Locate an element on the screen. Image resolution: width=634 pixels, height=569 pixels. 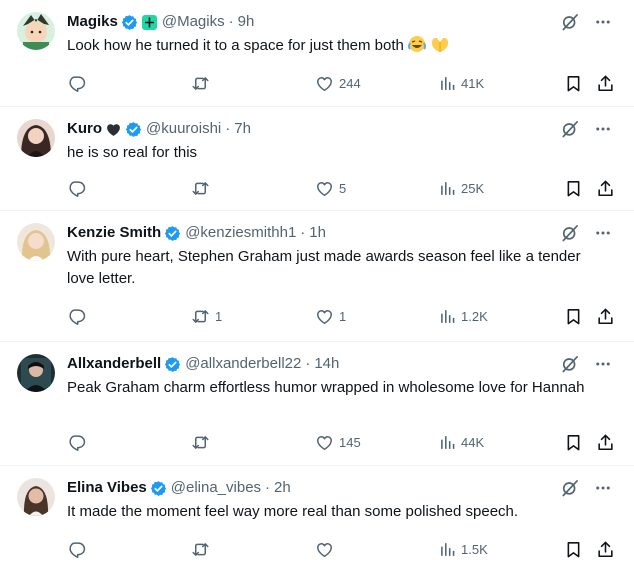
views-button: 1.2K is located at coordinates (463, 316).